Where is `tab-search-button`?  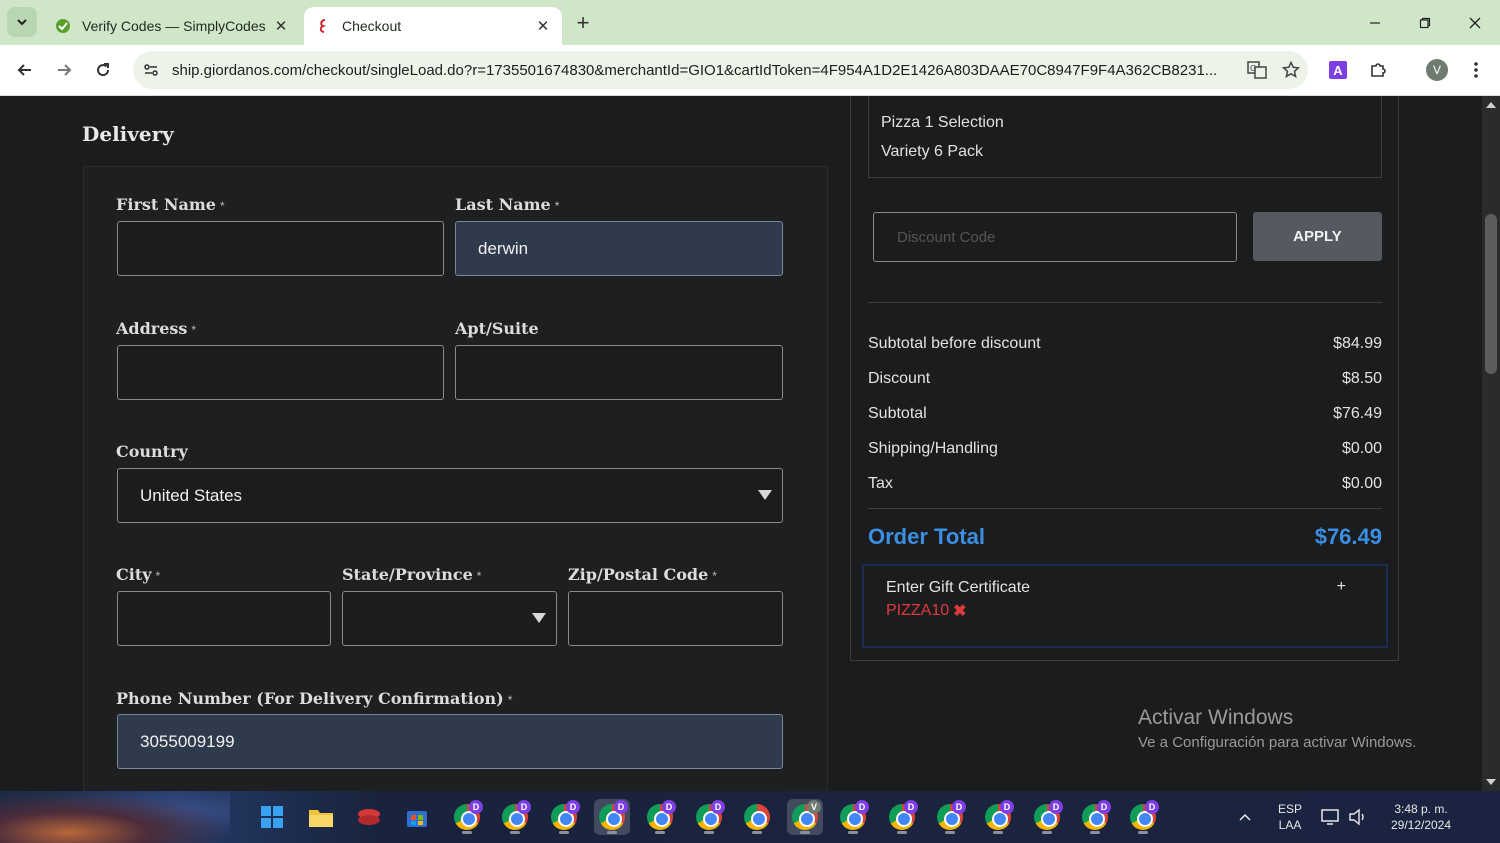
tab-search-button is located at coordinates (22, 22).